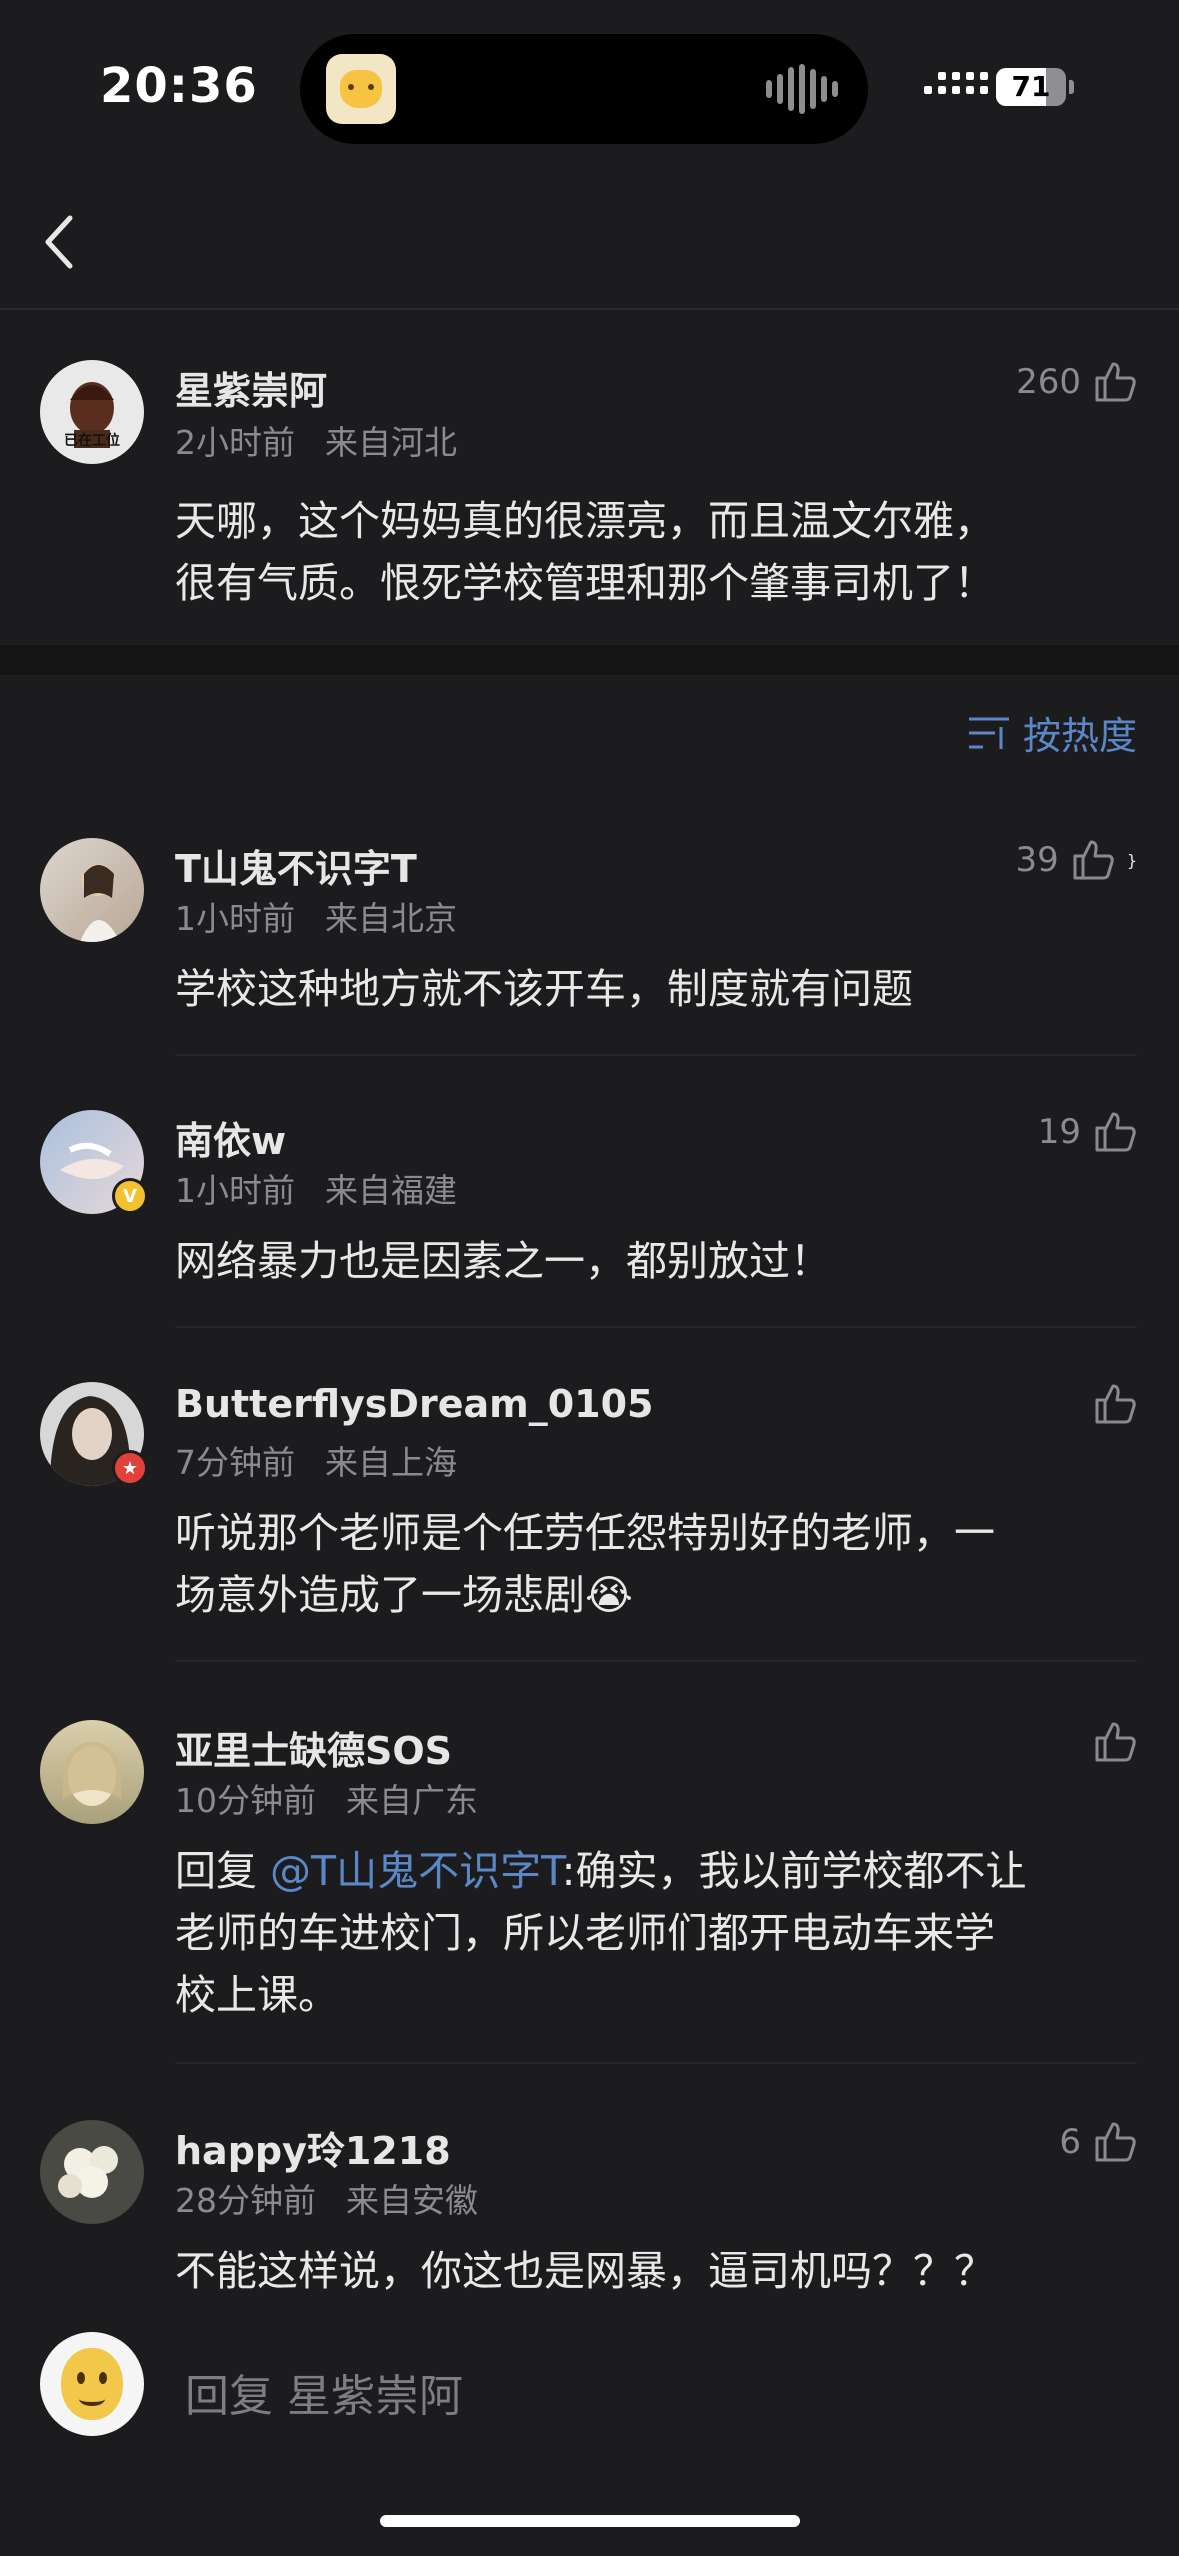 The width and height of the screenshot is (1179, 2556). Describe the element at coordinates (94, 1162) in the screenshot. I see `avatar: V` at that location.